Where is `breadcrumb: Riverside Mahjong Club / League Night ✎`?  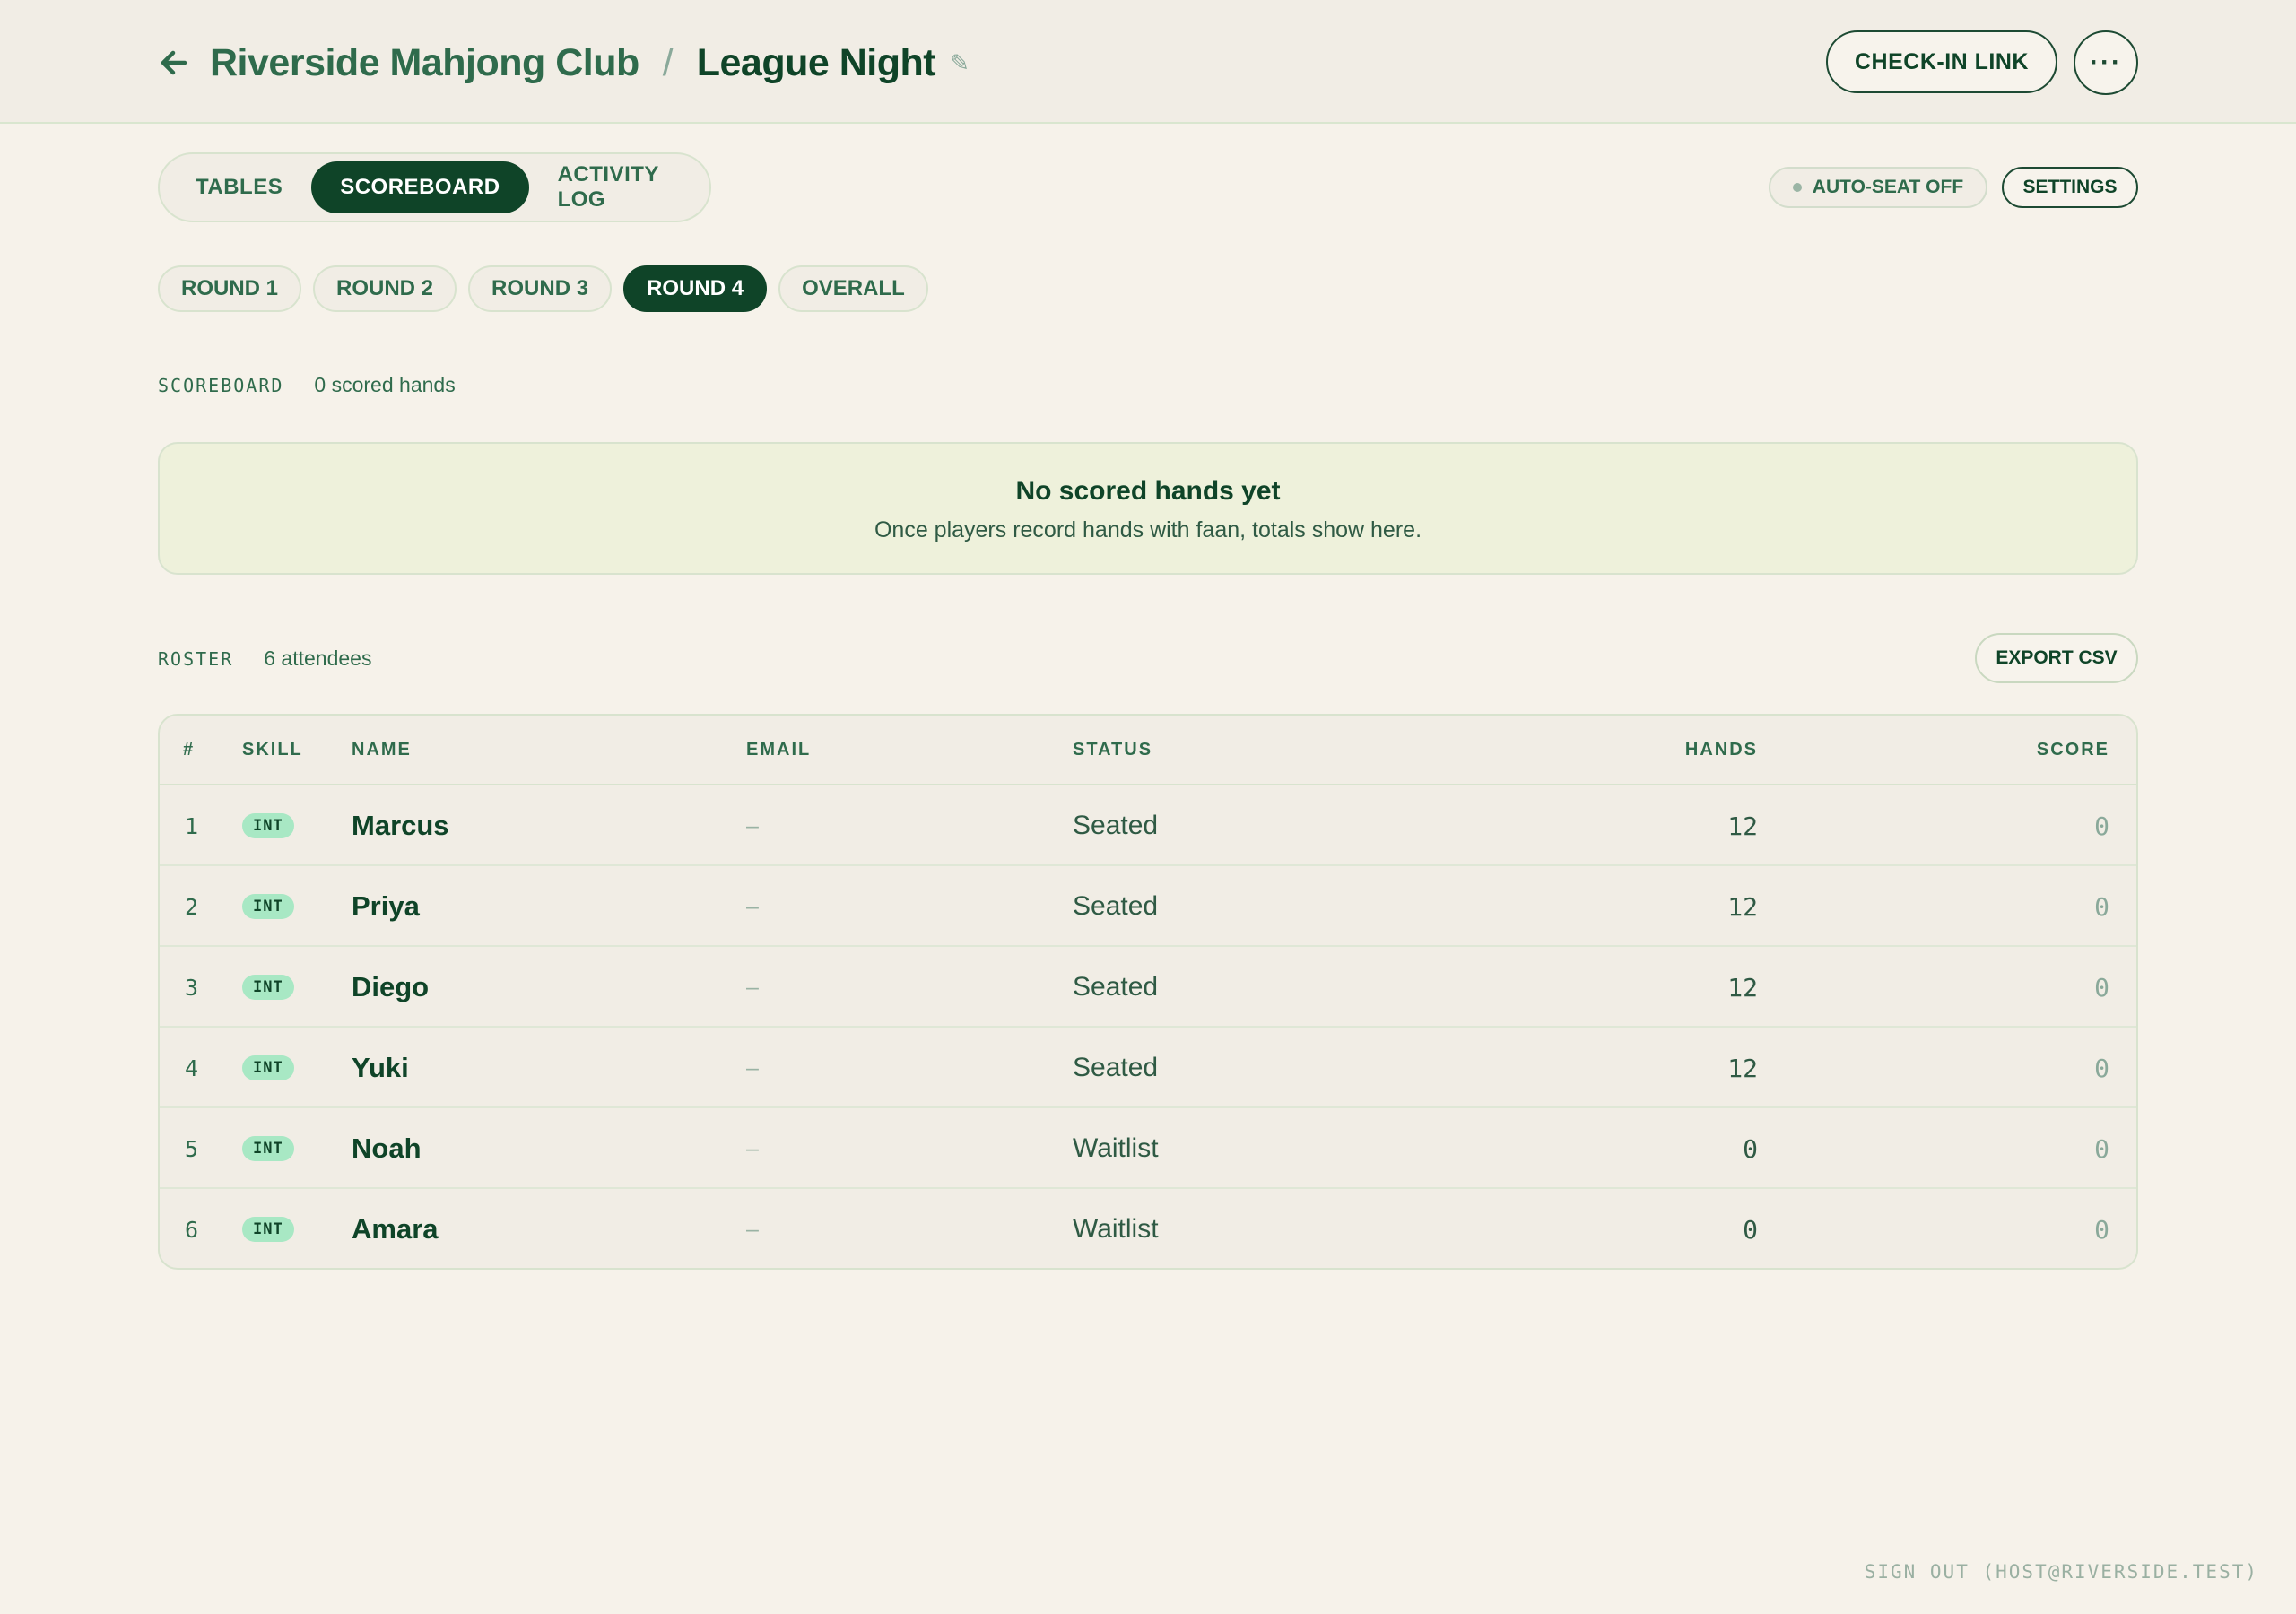
breadcrumb: Riverside Mahjong Club / League Night ✎ is located at coordinates (564, 63).